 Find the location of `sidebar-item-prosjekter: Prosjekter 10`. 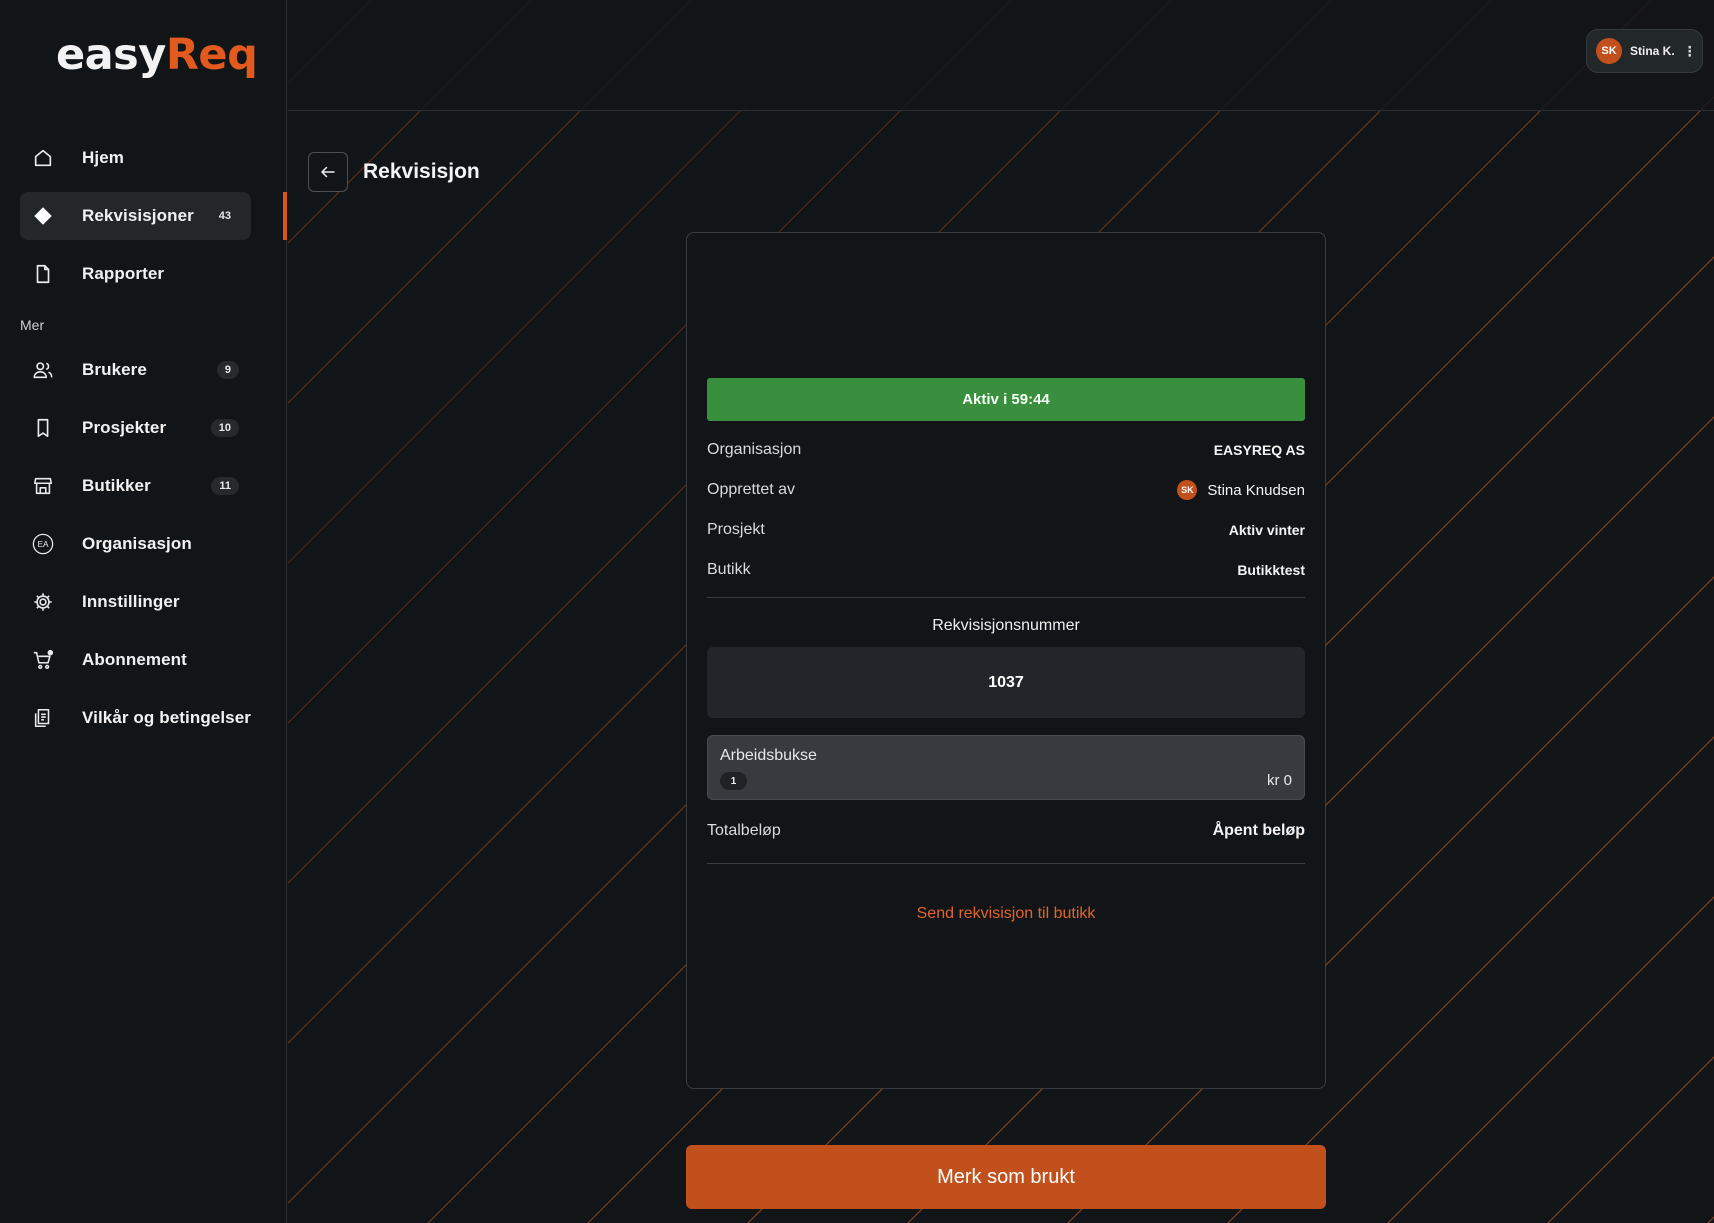

sidebar-item-prosjekter: Prosjekter 10 is located at coordinates (135, 428).